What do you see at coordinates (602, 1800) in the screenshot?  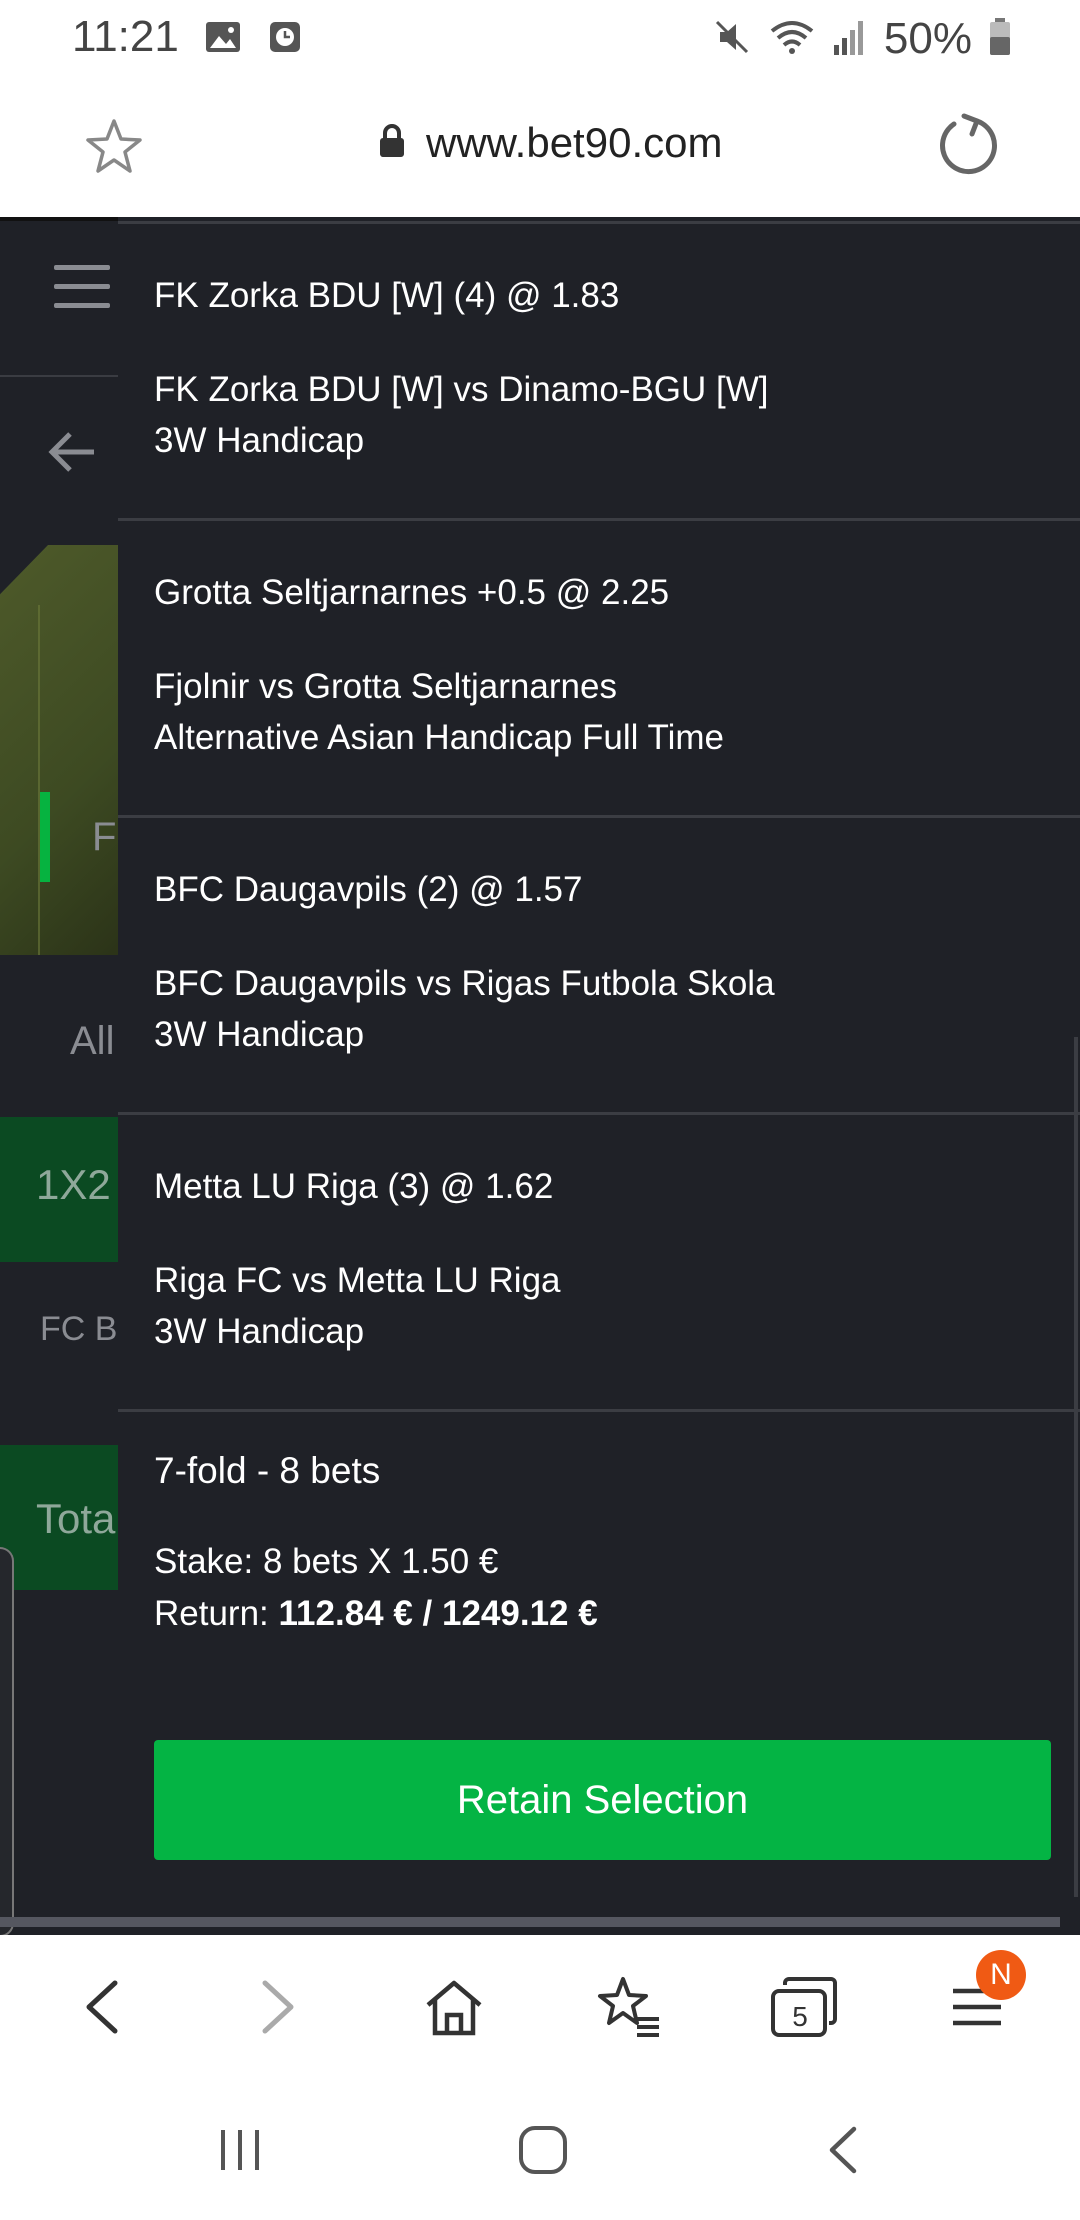 I see `retain-selection-button: Retain Selection` at bounding box center [602, 1800].